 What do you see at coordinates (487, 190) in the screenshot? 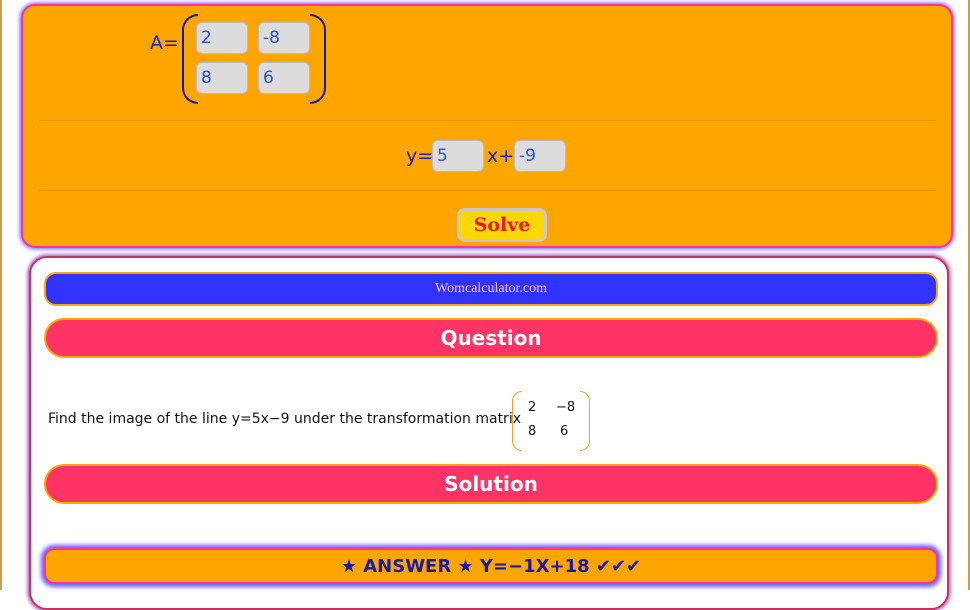
I see `divider-bottom` at bounding box center [487, 190].